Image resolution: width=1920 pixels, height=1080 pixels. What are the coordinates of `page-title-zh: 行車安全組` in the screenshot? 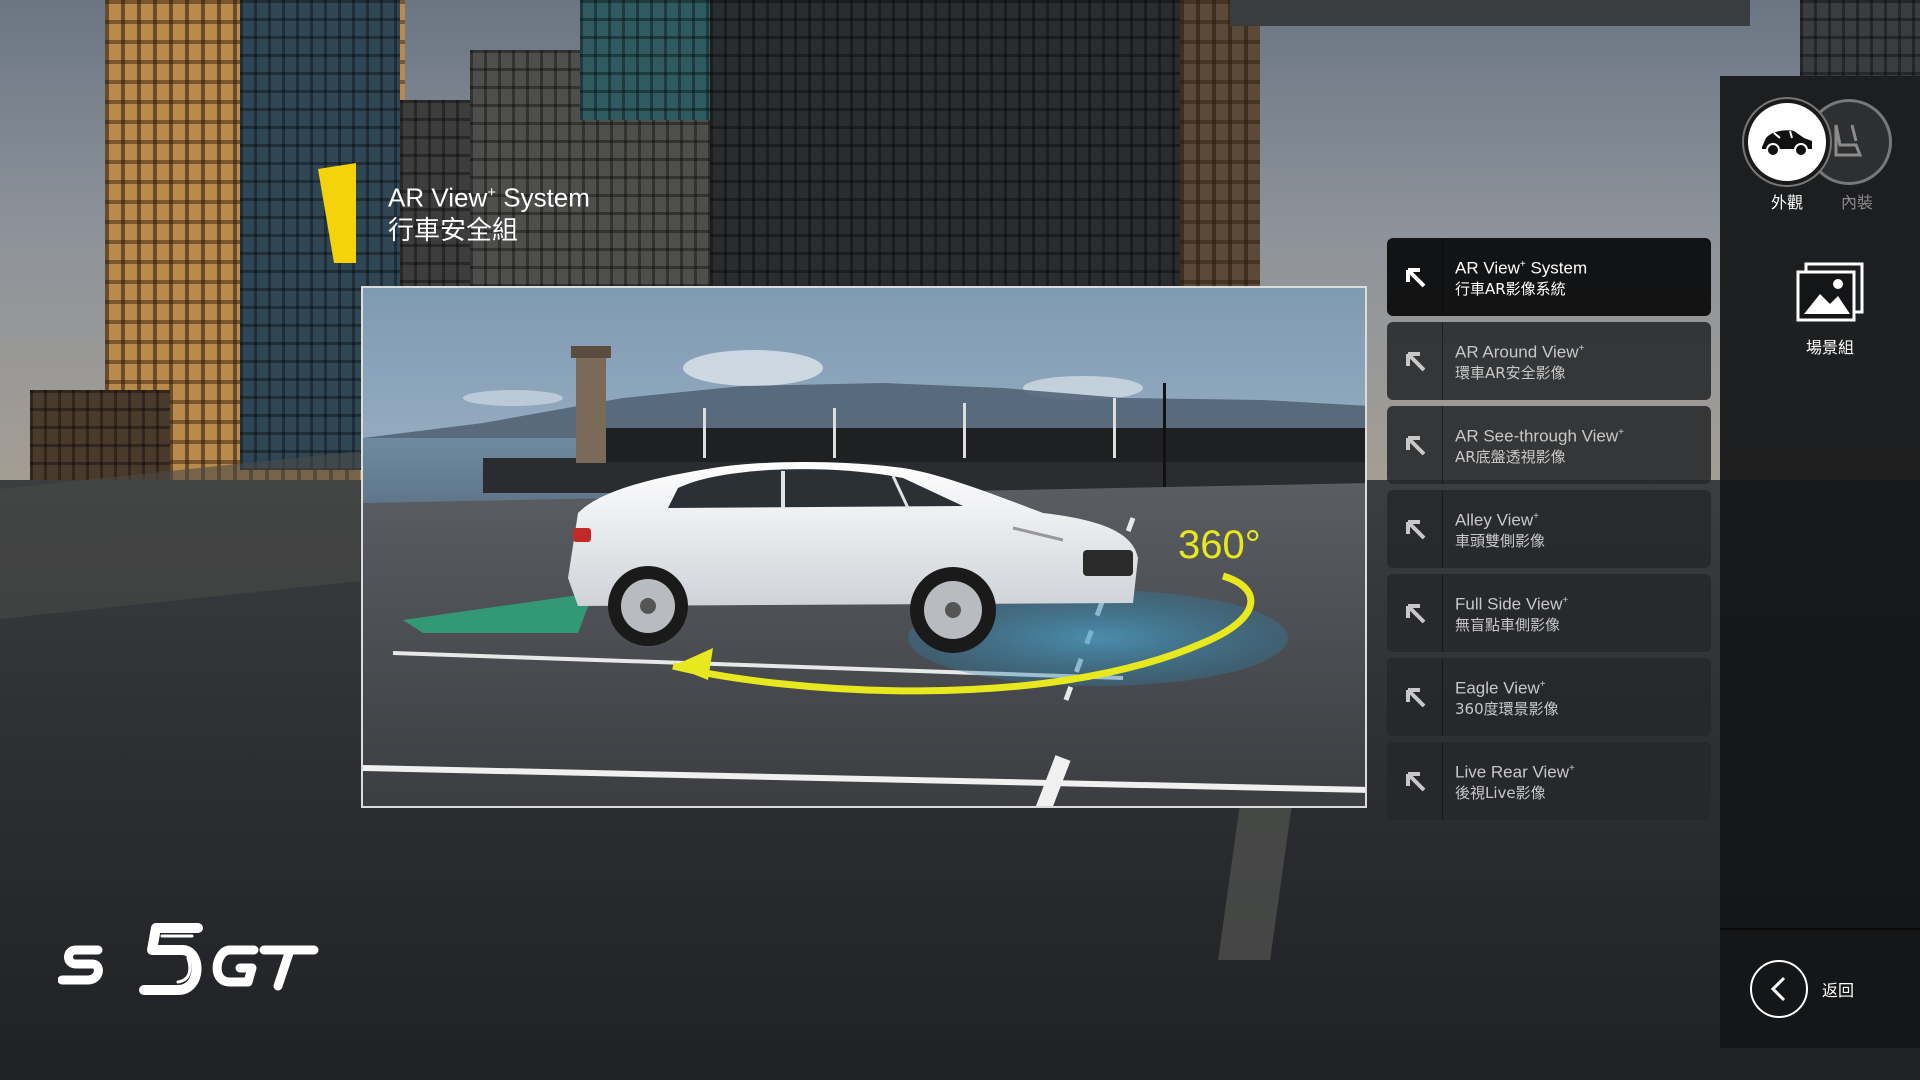 It's located at (453, 230).